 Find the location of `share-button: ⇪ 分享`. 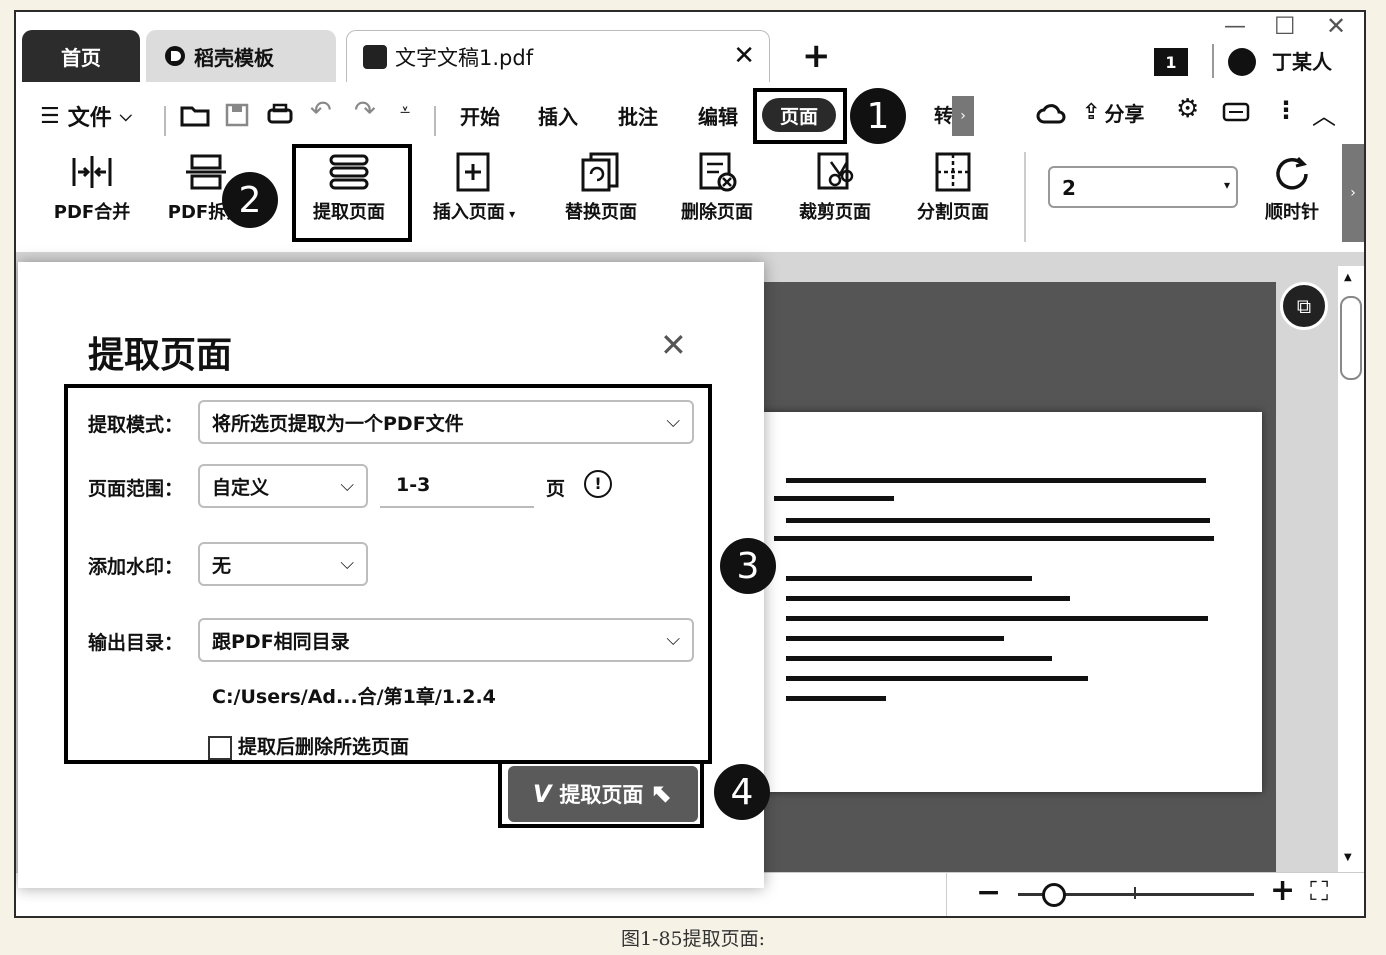

share-button: ⇪ 分享 is located at coordinates (1113, 112).